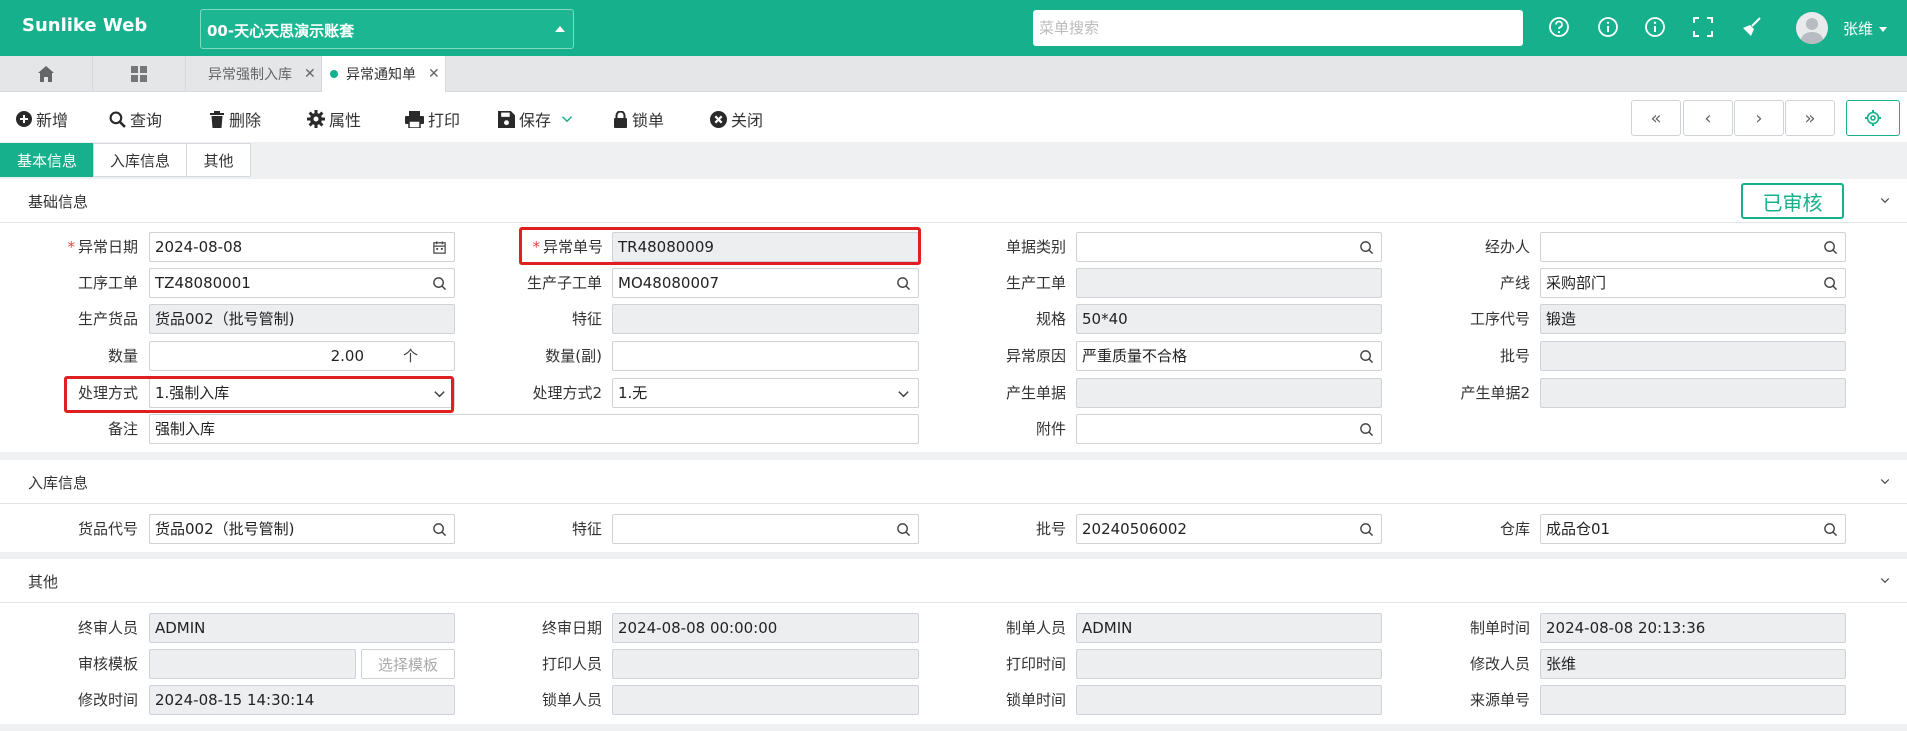 This screenshot has height=731, width=1907. I want to click on print-button: 打印, so click(432, 119).